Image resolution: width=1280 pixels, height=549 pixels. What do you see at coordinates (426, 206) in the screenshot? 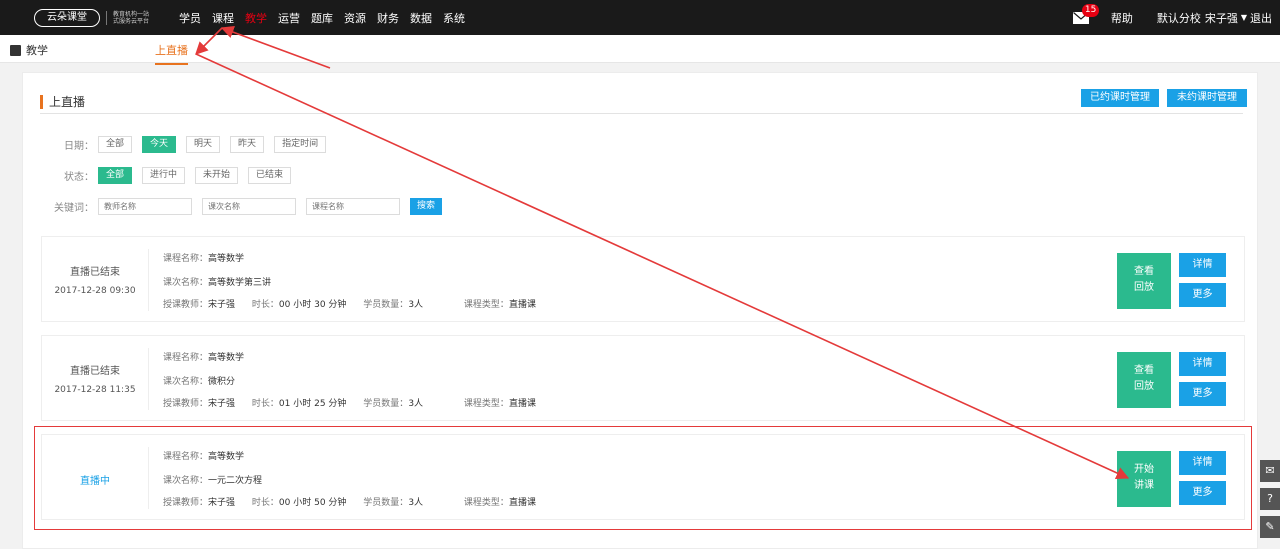
I see `search-button: 搜索` at bounding box center [426, 206].